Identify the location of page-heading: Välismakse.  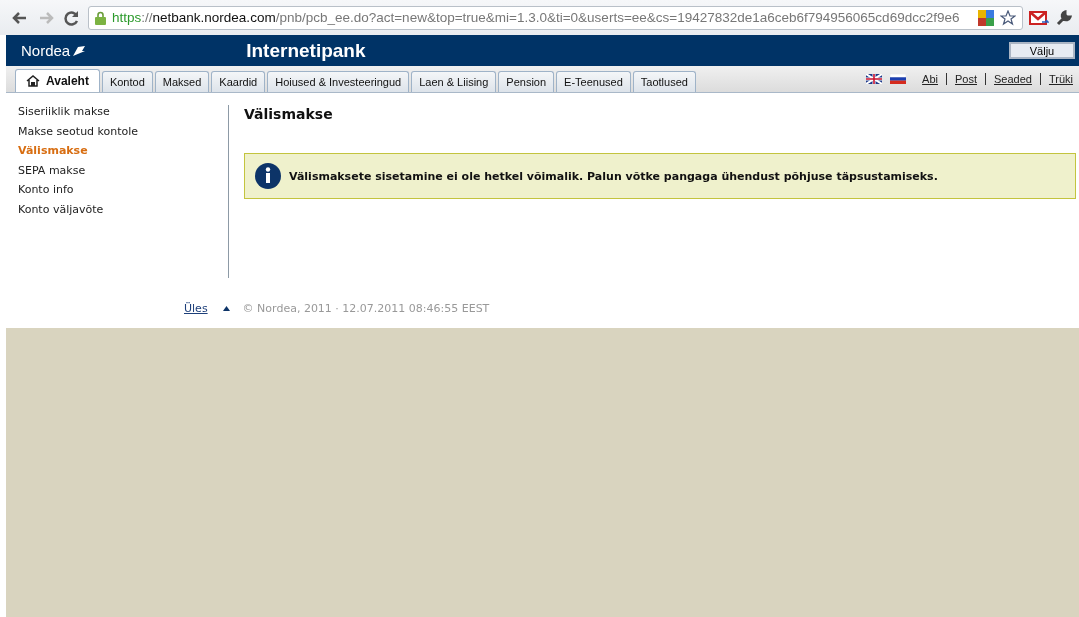
(289, 114).